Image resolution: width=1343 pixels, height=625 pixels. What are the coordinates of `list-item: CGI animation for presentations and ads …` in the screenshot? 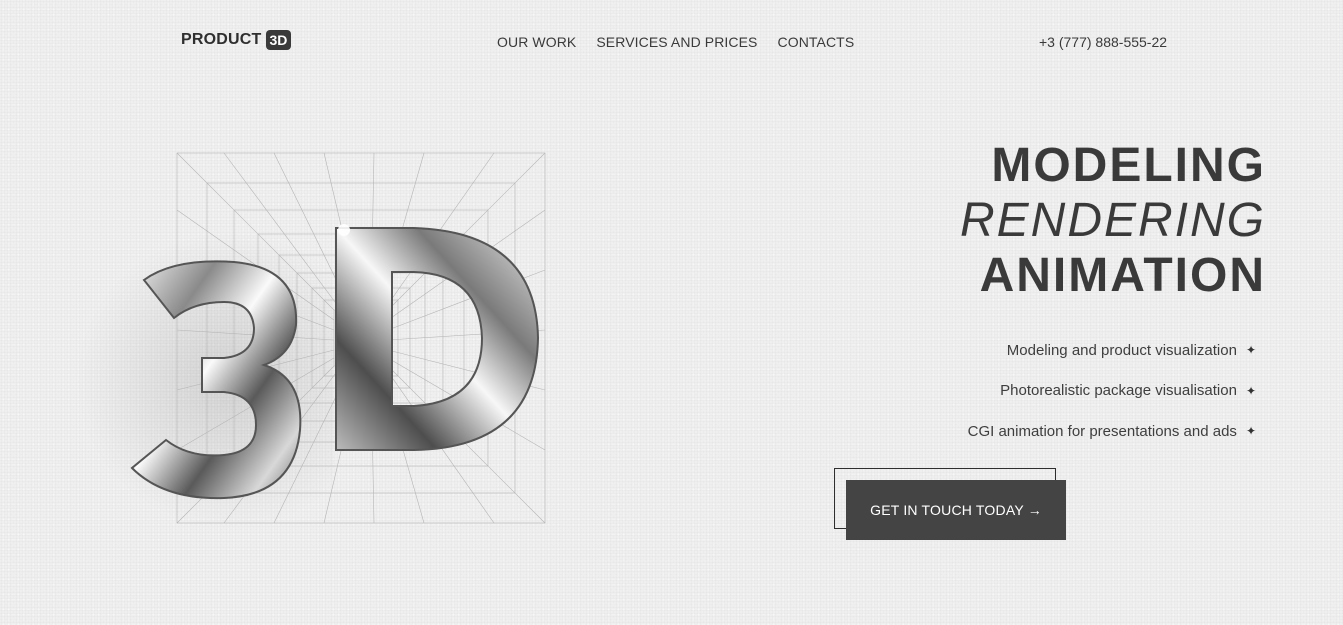 It's located at (1112, 431).